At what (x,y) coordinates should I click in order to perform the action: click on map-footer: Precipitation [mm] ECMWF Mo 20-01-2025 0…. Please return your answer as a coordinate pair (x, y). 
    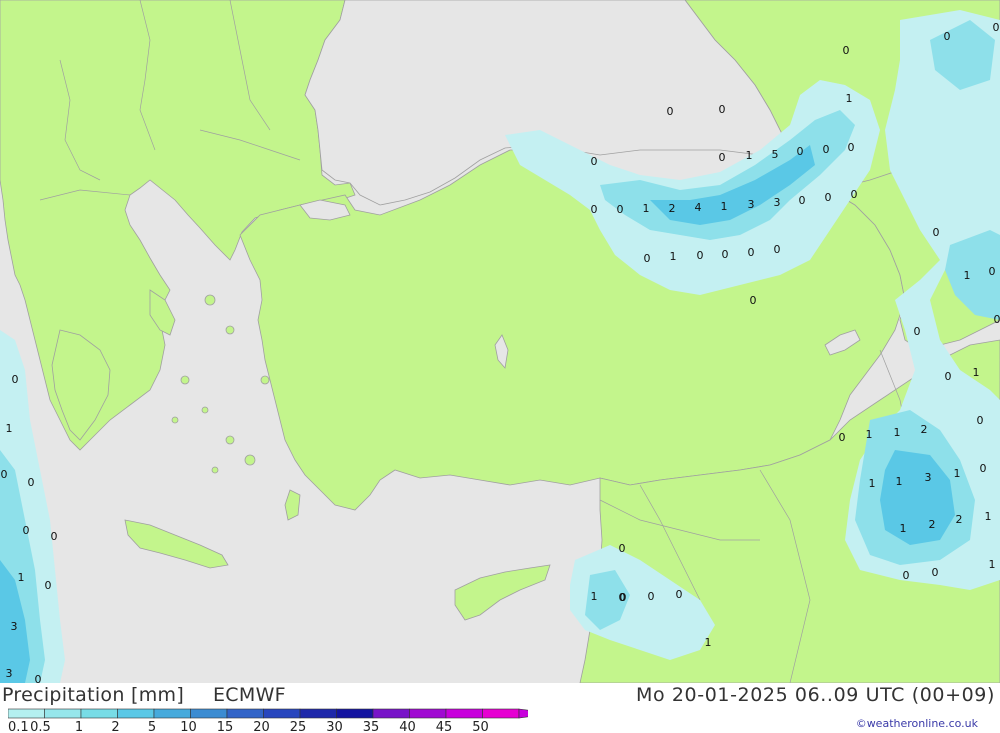
    Looking at the image, I should click on (500, 708).